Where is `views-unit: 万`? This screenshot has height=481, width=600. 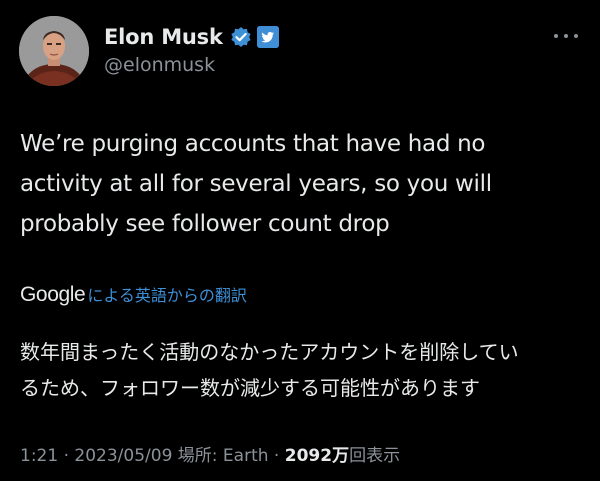
views-unit: 万 is located at coordinates (341, 456).